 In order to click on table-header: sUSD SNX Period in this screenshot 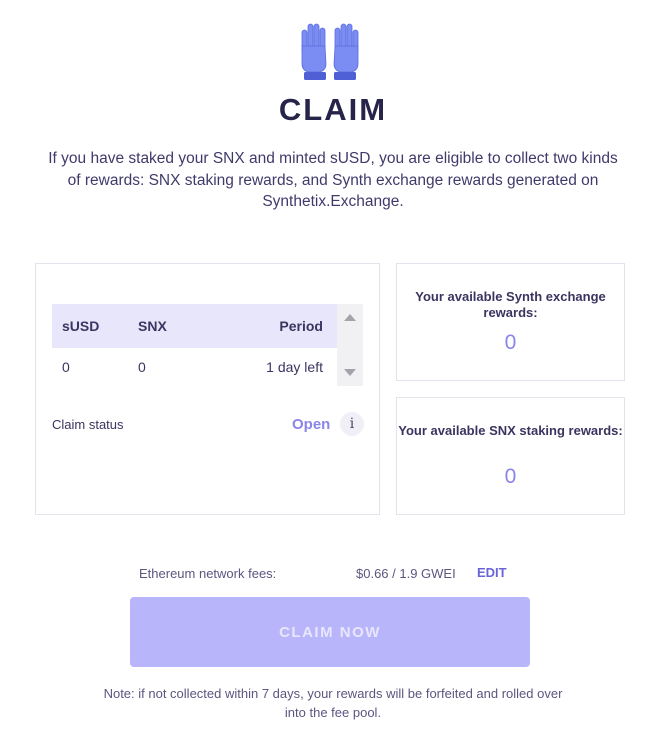, I will do `click(194, 326)`.